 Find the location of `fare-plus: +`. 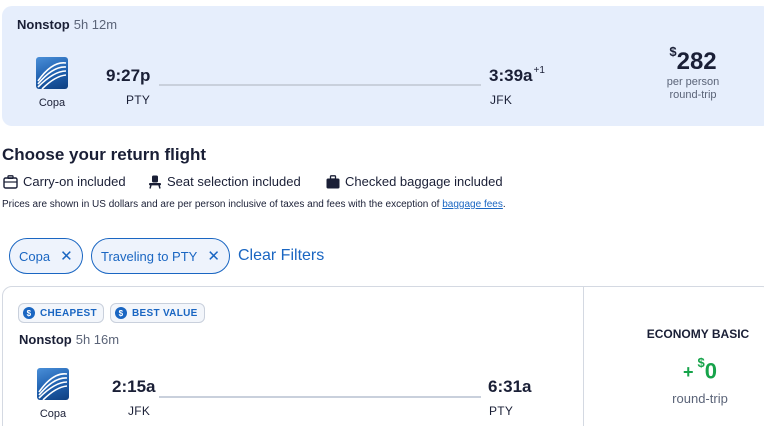

fare-plus: + is located at coordinates (688, 372).